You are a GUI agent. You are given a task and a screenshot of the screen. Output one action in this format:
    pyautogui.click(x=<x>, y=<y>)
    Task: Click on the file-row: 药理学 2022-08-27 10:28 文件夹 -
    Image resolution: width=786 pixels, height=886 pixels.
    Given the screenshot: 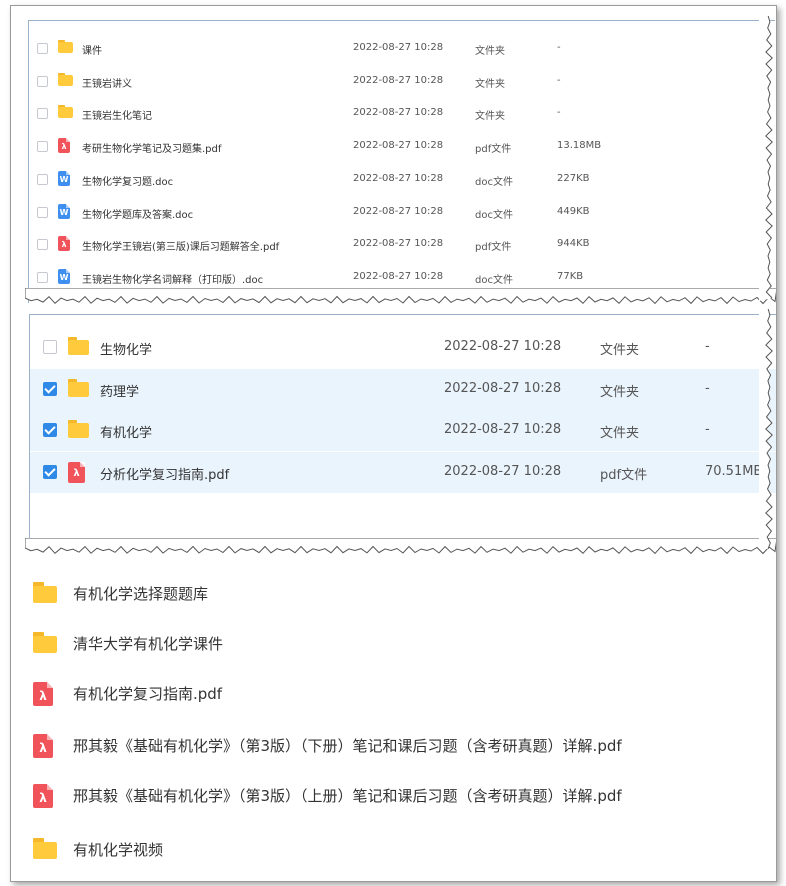 What is the action you would take?
    pyautogui.click(x=403, y=389)
    